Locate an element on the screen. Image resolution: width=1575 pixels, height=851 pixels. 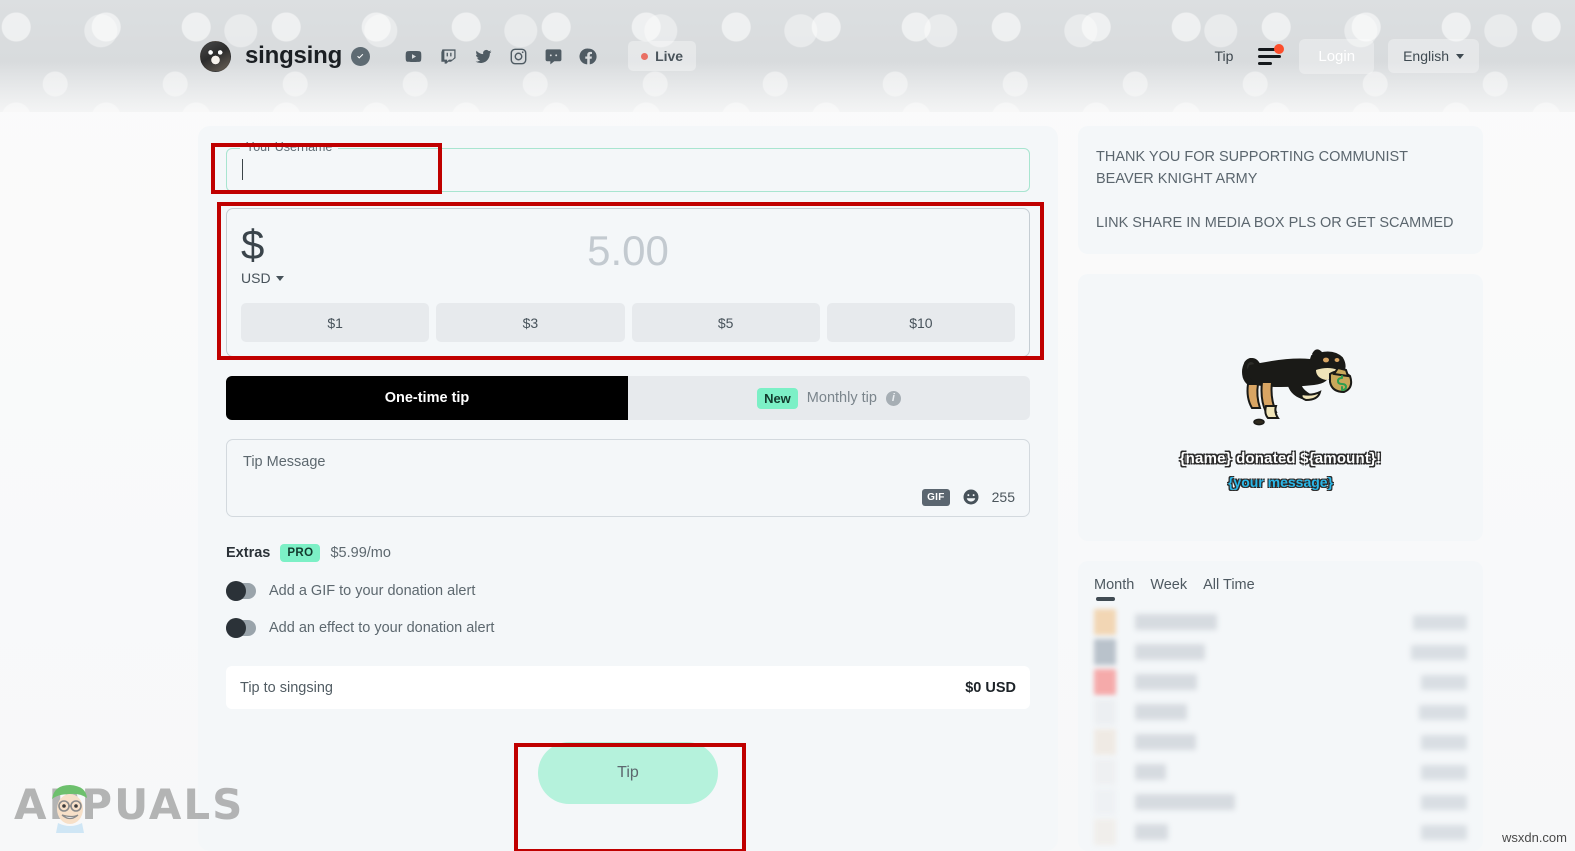
live-label: Live is located at coordinates (669, 56).